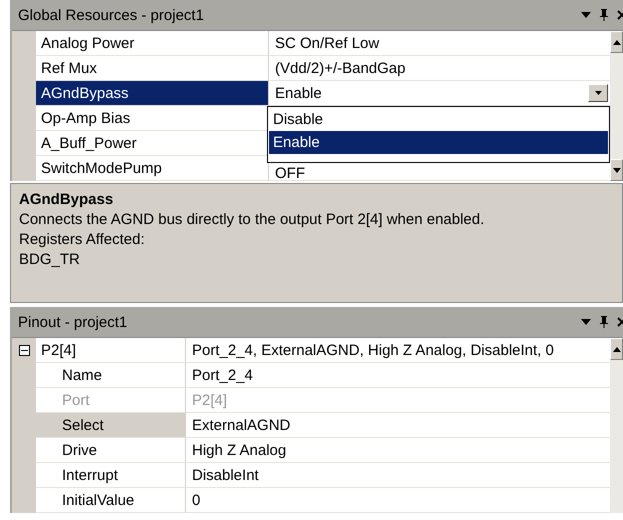  Describe the element at coordinates (616, 106) in the screenshot. I see `scrollbar` at that location.